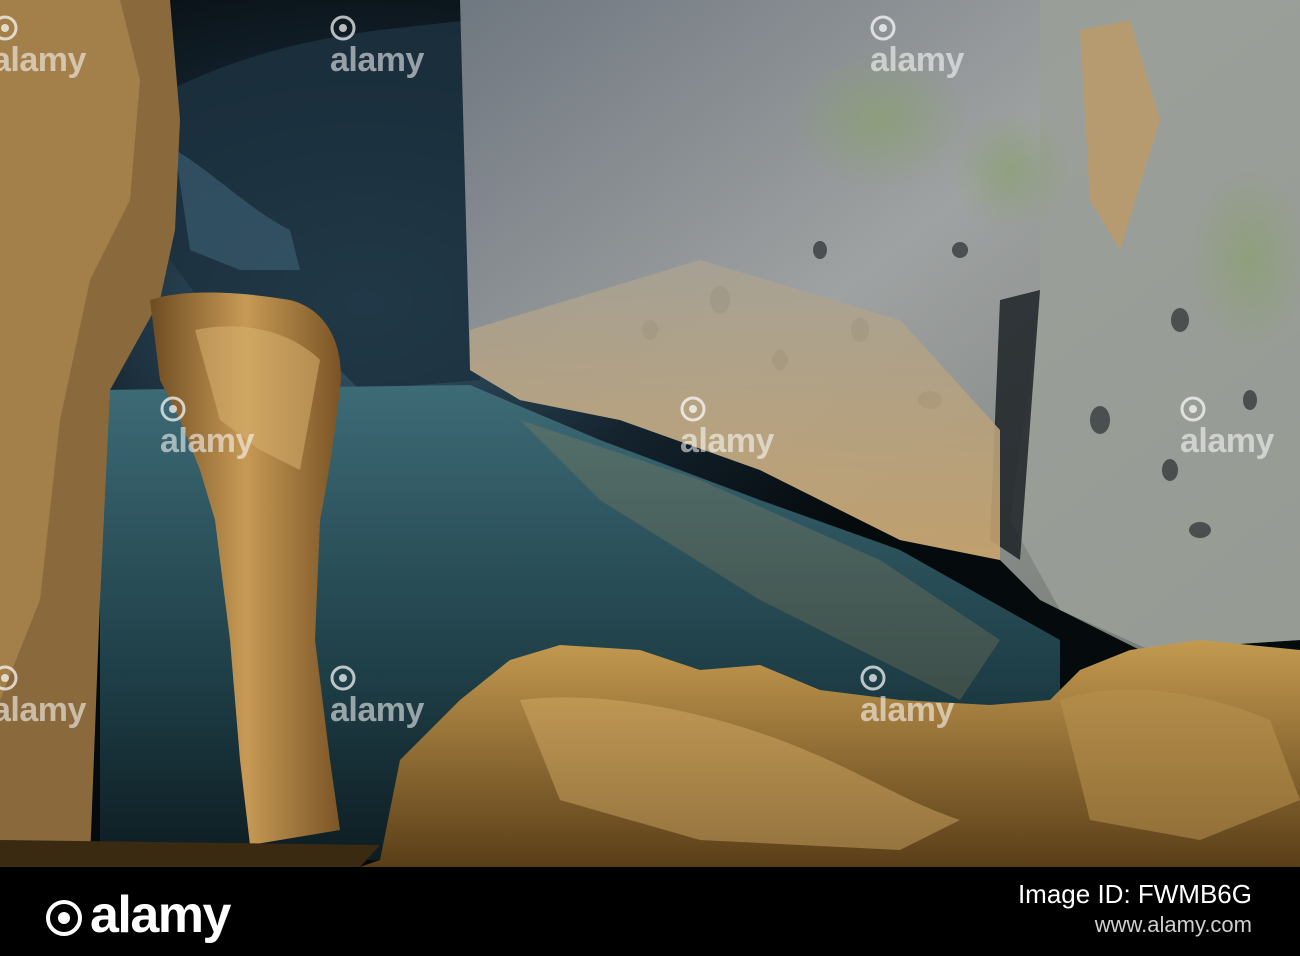  Describe the element at coordinates (650, 911) in the screenshot. I see `footer-bar: alamy Image ID: FWMB6G www.alamy.com` at that location.